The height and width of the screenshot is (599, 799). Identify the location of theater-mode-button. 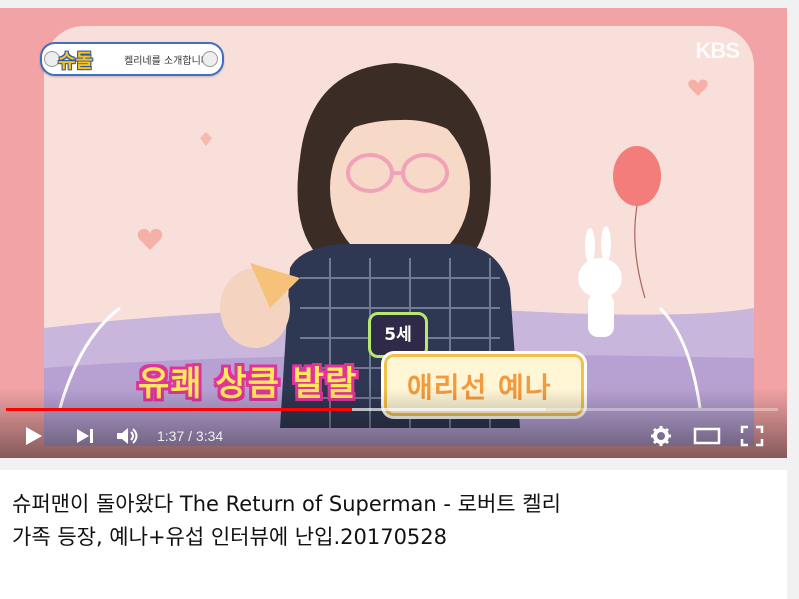
(707, 436).